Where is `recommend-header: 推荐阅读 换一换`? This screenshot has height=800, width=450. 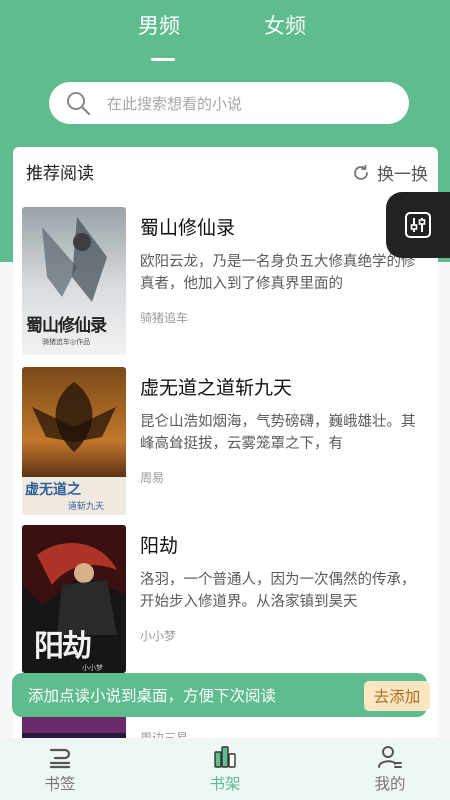 recommend-header: 推荐阅读 换一换 is located at coordinates (225, 170).